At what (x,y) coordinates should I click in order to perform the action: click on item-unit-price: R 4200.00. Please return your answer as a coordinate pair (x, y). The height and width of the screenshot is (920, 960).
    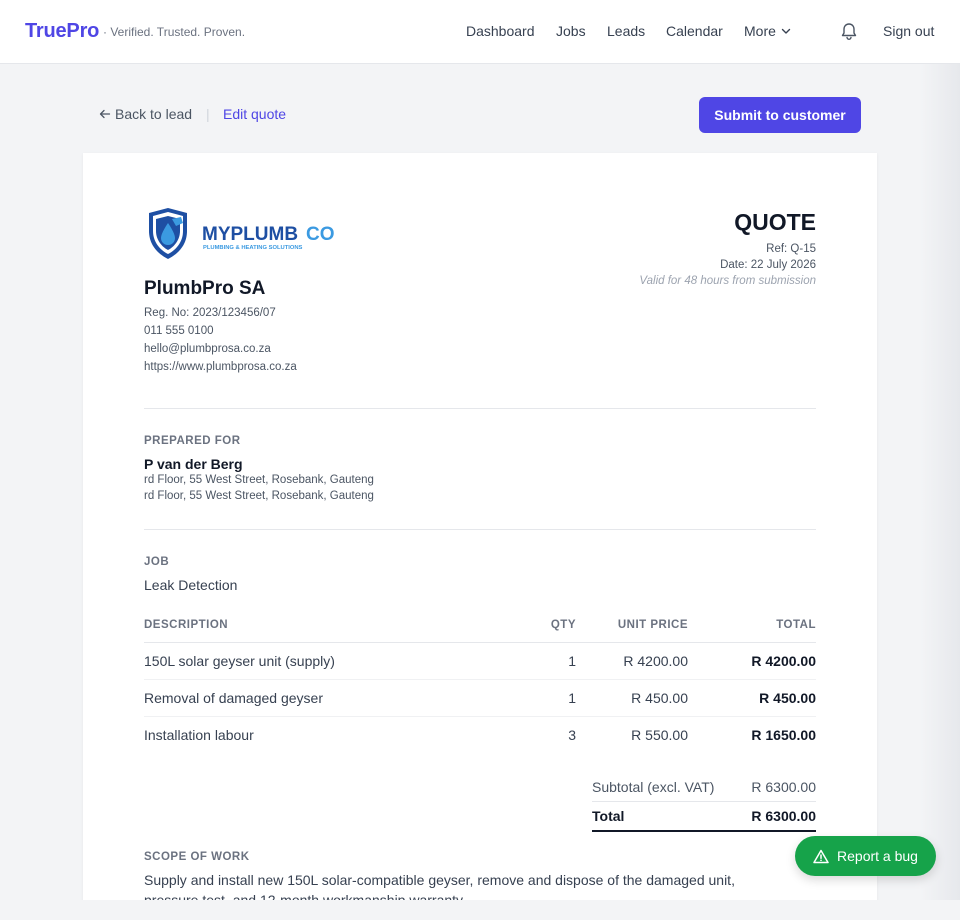
    Looking at the image, I should click on (655, 661).